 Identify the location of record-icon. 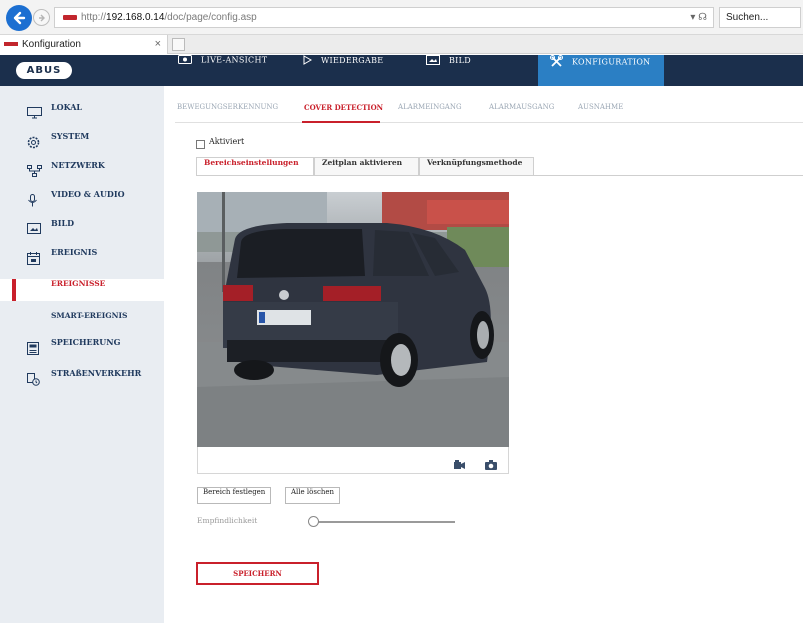
(459, 464).